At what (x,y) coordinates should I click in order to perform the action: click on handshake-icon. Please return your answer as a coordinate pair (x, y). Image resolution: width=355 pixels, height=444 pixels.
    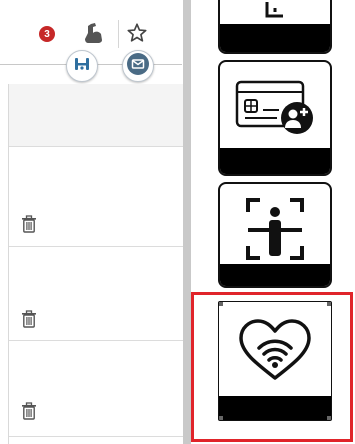
    Looking at the image, I should click on (82, 66).